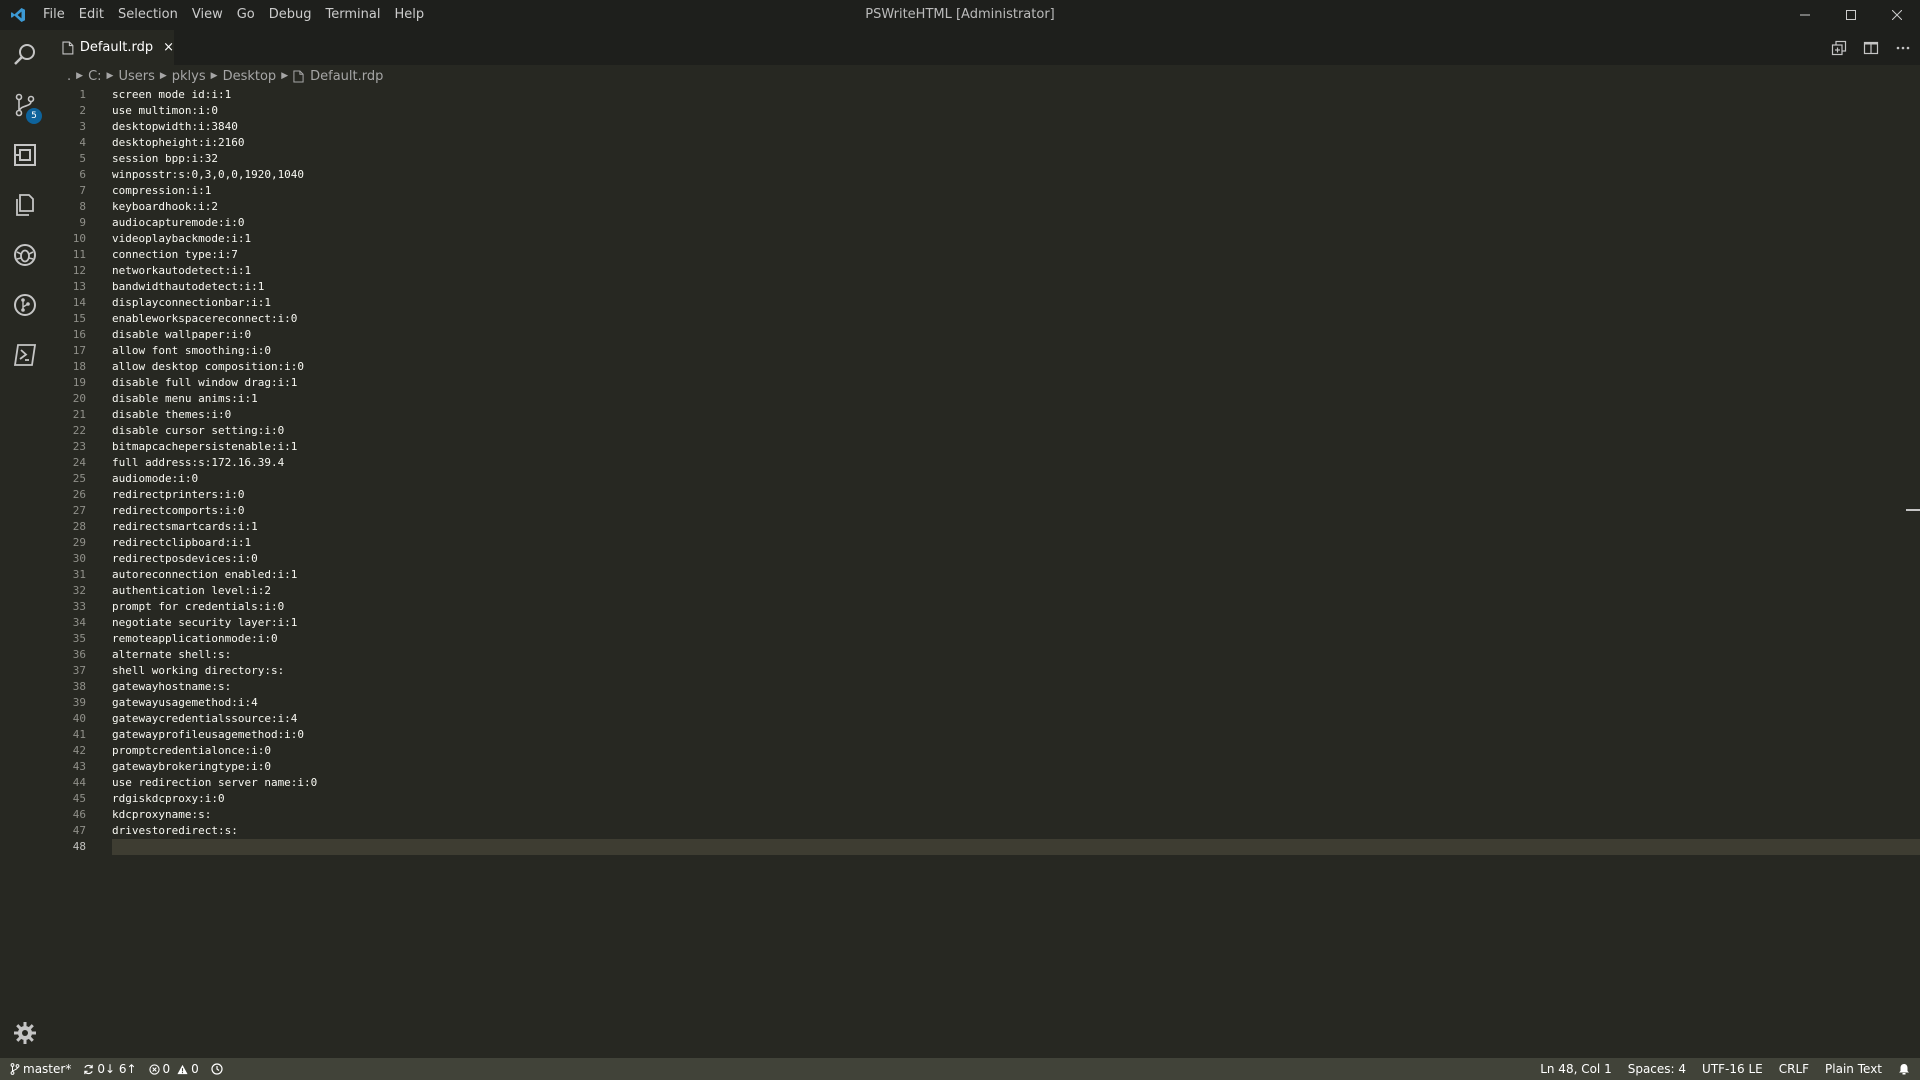 The image size is (1920, 1080). What do you see at coordinates (91, 15) in the screenshot?
I see `menu-edit: Edit` at bounding box center [91, 15].